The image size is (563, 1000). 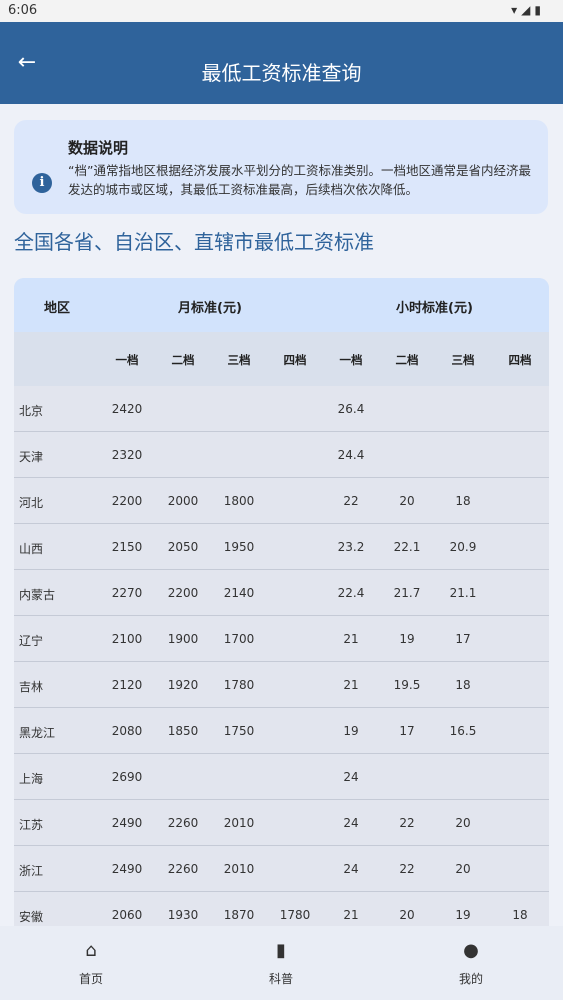 What do you see at coordinates (57, 308) in the screenshot?
I see `header-region: 地区` at bounding box center [57, 308].